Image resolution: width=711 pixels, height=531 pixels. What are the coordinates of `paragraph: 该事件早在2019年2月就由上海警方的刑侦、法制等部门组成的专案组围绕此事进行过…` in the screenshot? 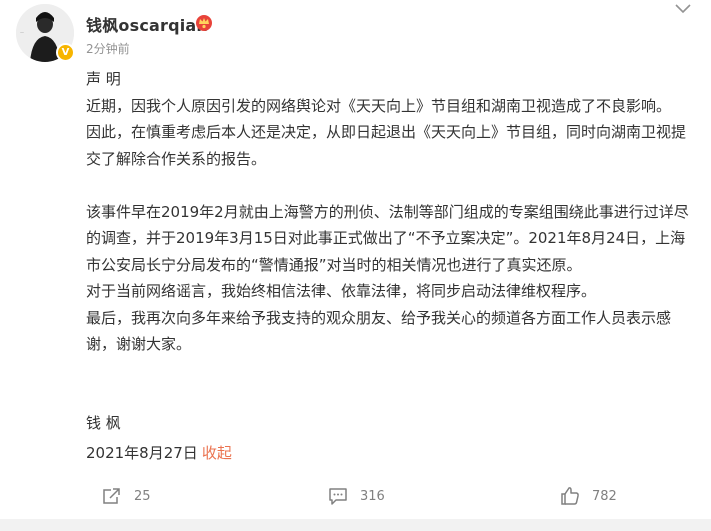 It's located at (387, 238).